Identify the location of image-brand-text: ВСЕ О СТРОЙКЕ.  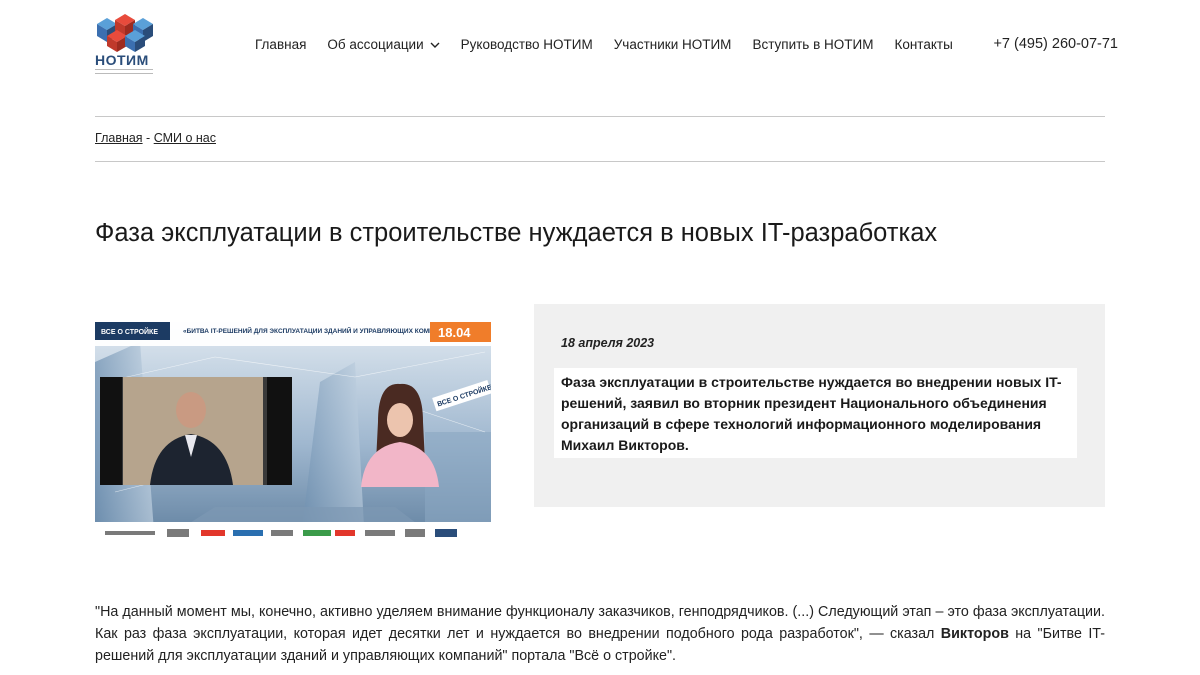
(129, 331).